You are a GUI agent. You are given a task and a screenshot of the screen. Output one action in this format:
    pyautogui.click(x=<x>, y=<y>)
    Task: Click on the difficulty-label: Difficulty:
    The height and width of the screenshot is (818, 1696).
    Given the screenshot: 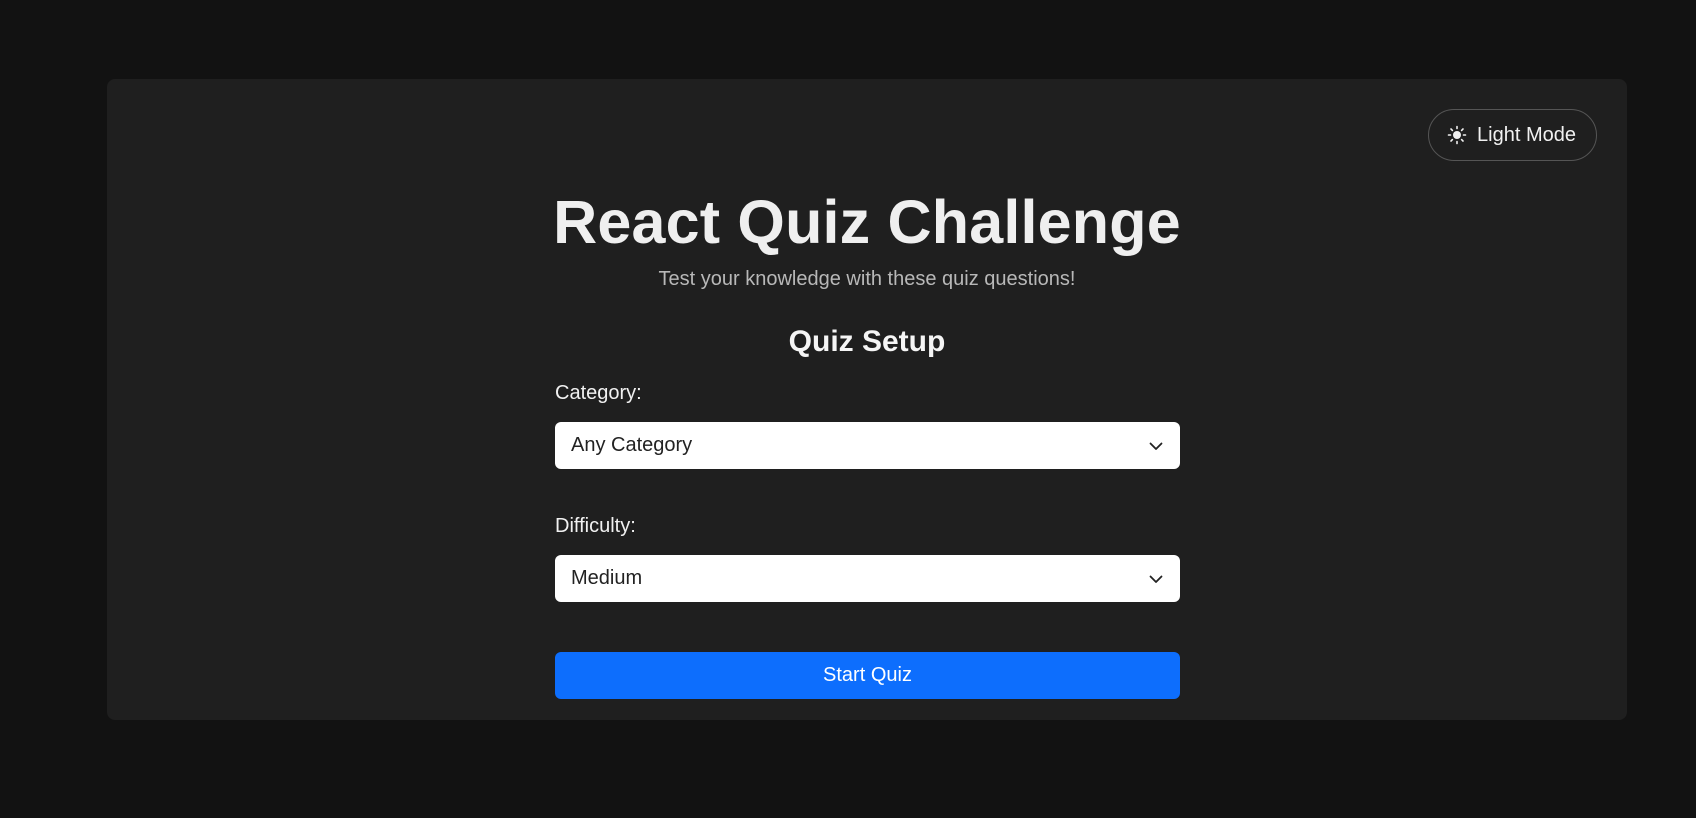 What is the action you would take?
    pyautogui.click(x=595, y=526)
    